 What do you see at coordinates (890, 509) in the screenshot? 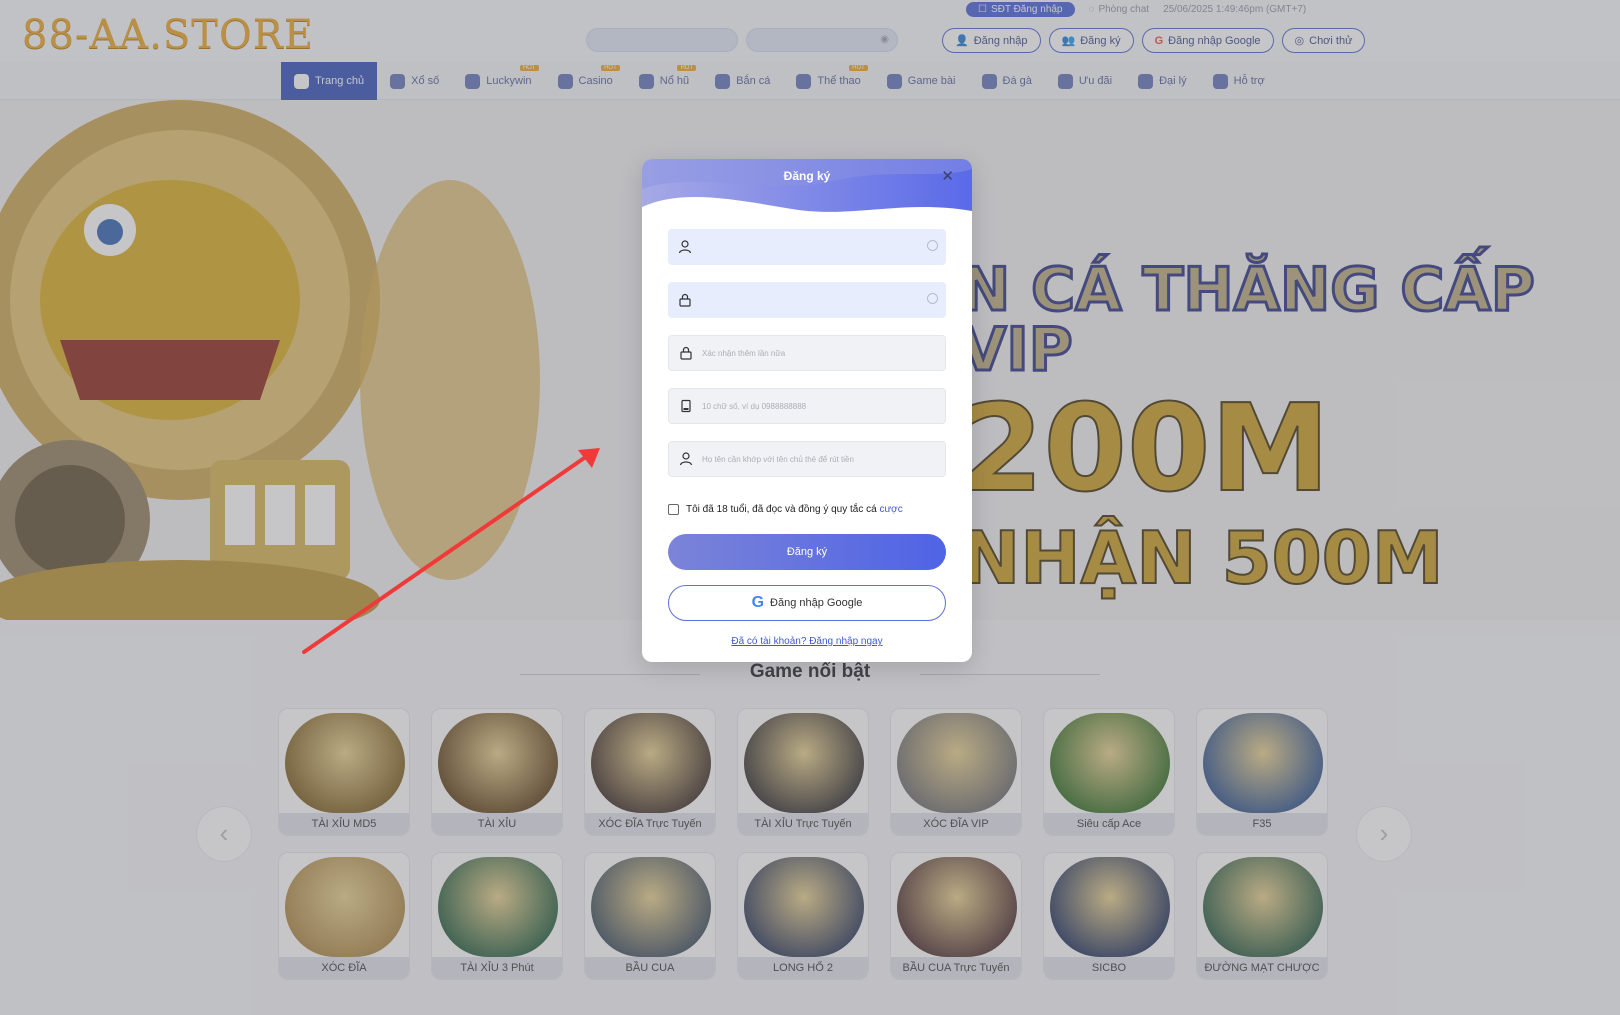
I see `terms-link: cược` at bounding box center [890, 509].